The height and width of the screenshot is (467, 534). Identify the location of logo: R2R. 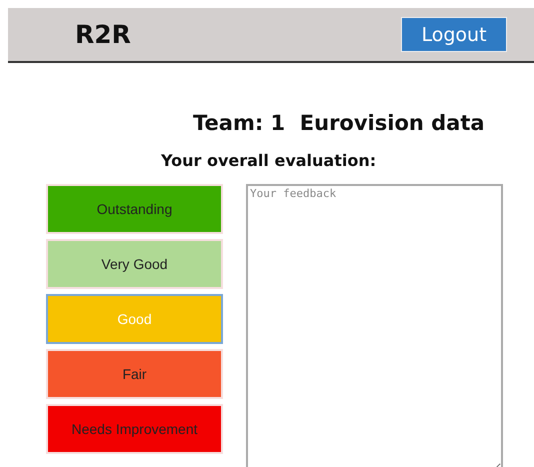
(103, 34).